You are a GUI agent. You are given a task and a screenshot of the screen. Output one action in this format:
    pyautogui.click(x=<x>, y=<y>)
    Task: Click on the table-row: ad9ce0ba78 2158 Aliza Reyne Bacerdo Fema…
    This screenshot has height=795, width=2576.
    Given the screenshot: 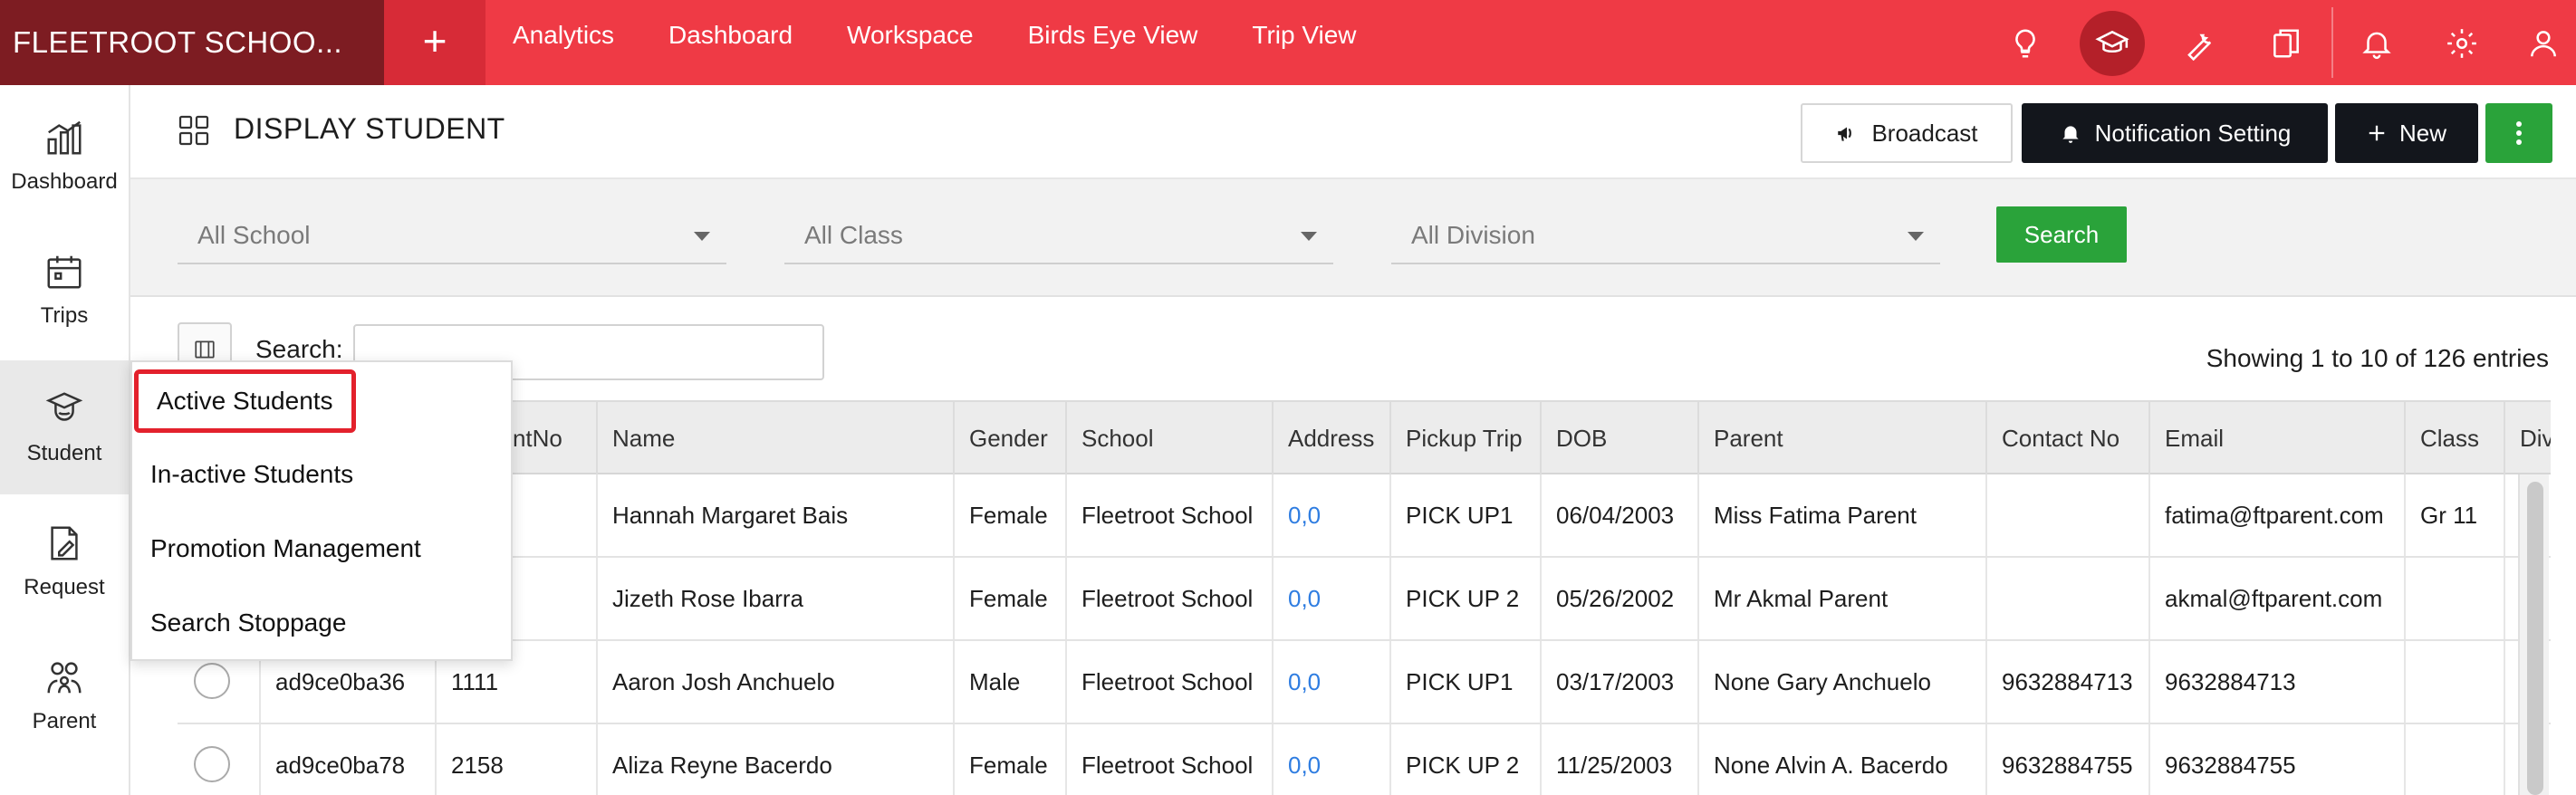 What is the action you would take?
    pyautogui.click(x=1364, y=759)
    